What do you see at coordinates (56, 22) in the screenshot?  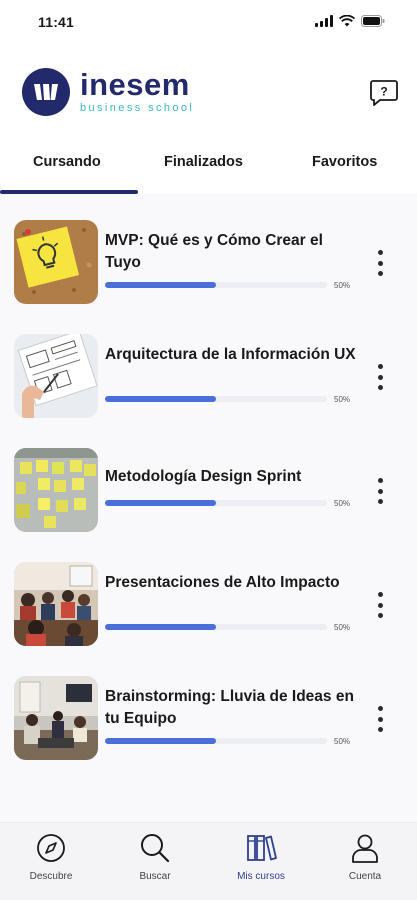 I see `status-time: 11:41` at bounding box center [56, 22].